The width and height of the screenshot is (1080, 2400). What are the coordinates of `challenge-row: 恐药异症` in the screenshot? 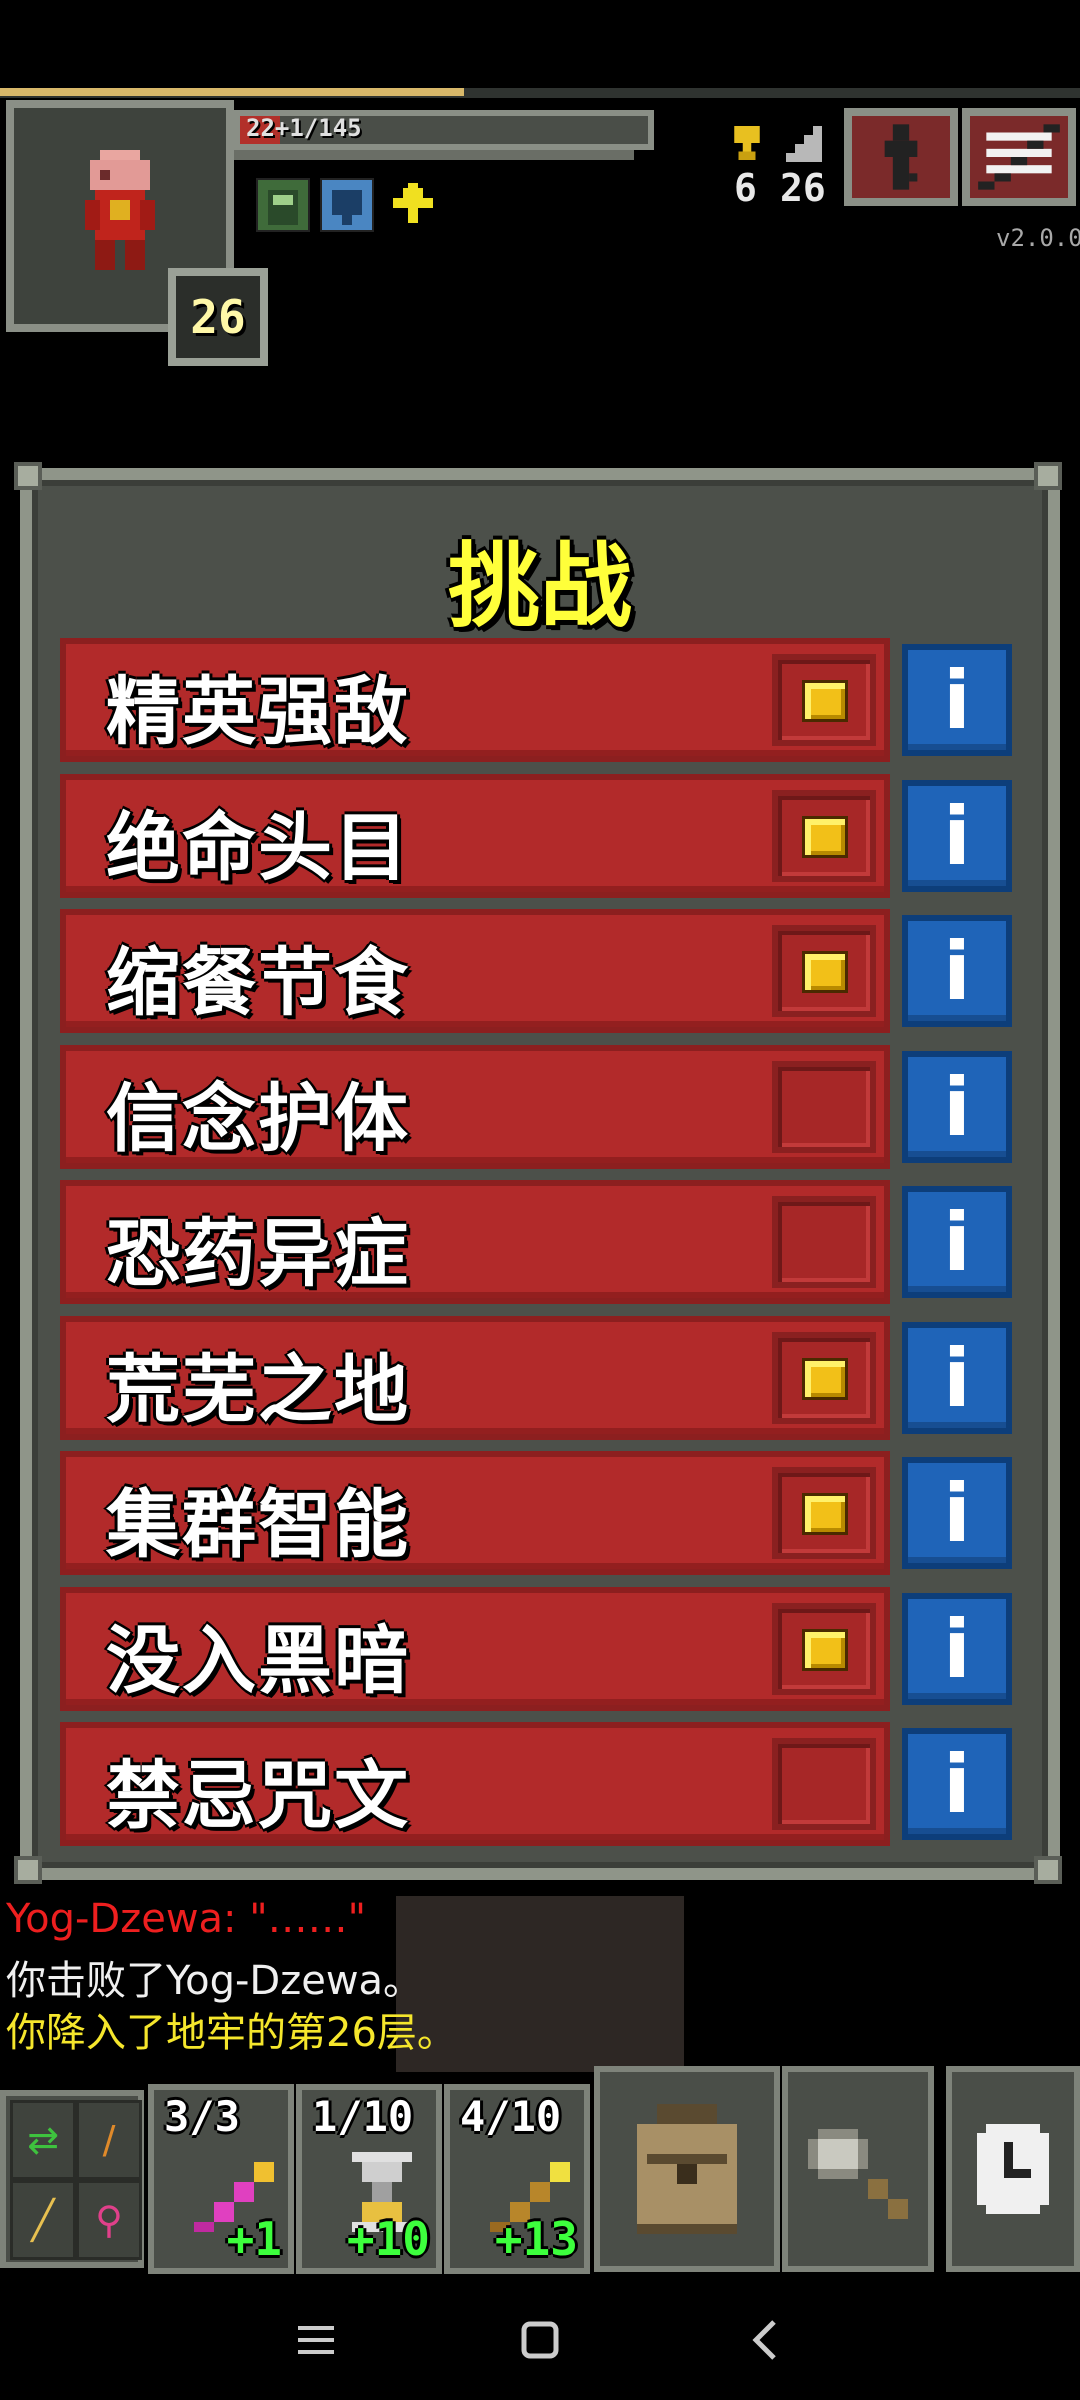 It's located at (475, 1242).